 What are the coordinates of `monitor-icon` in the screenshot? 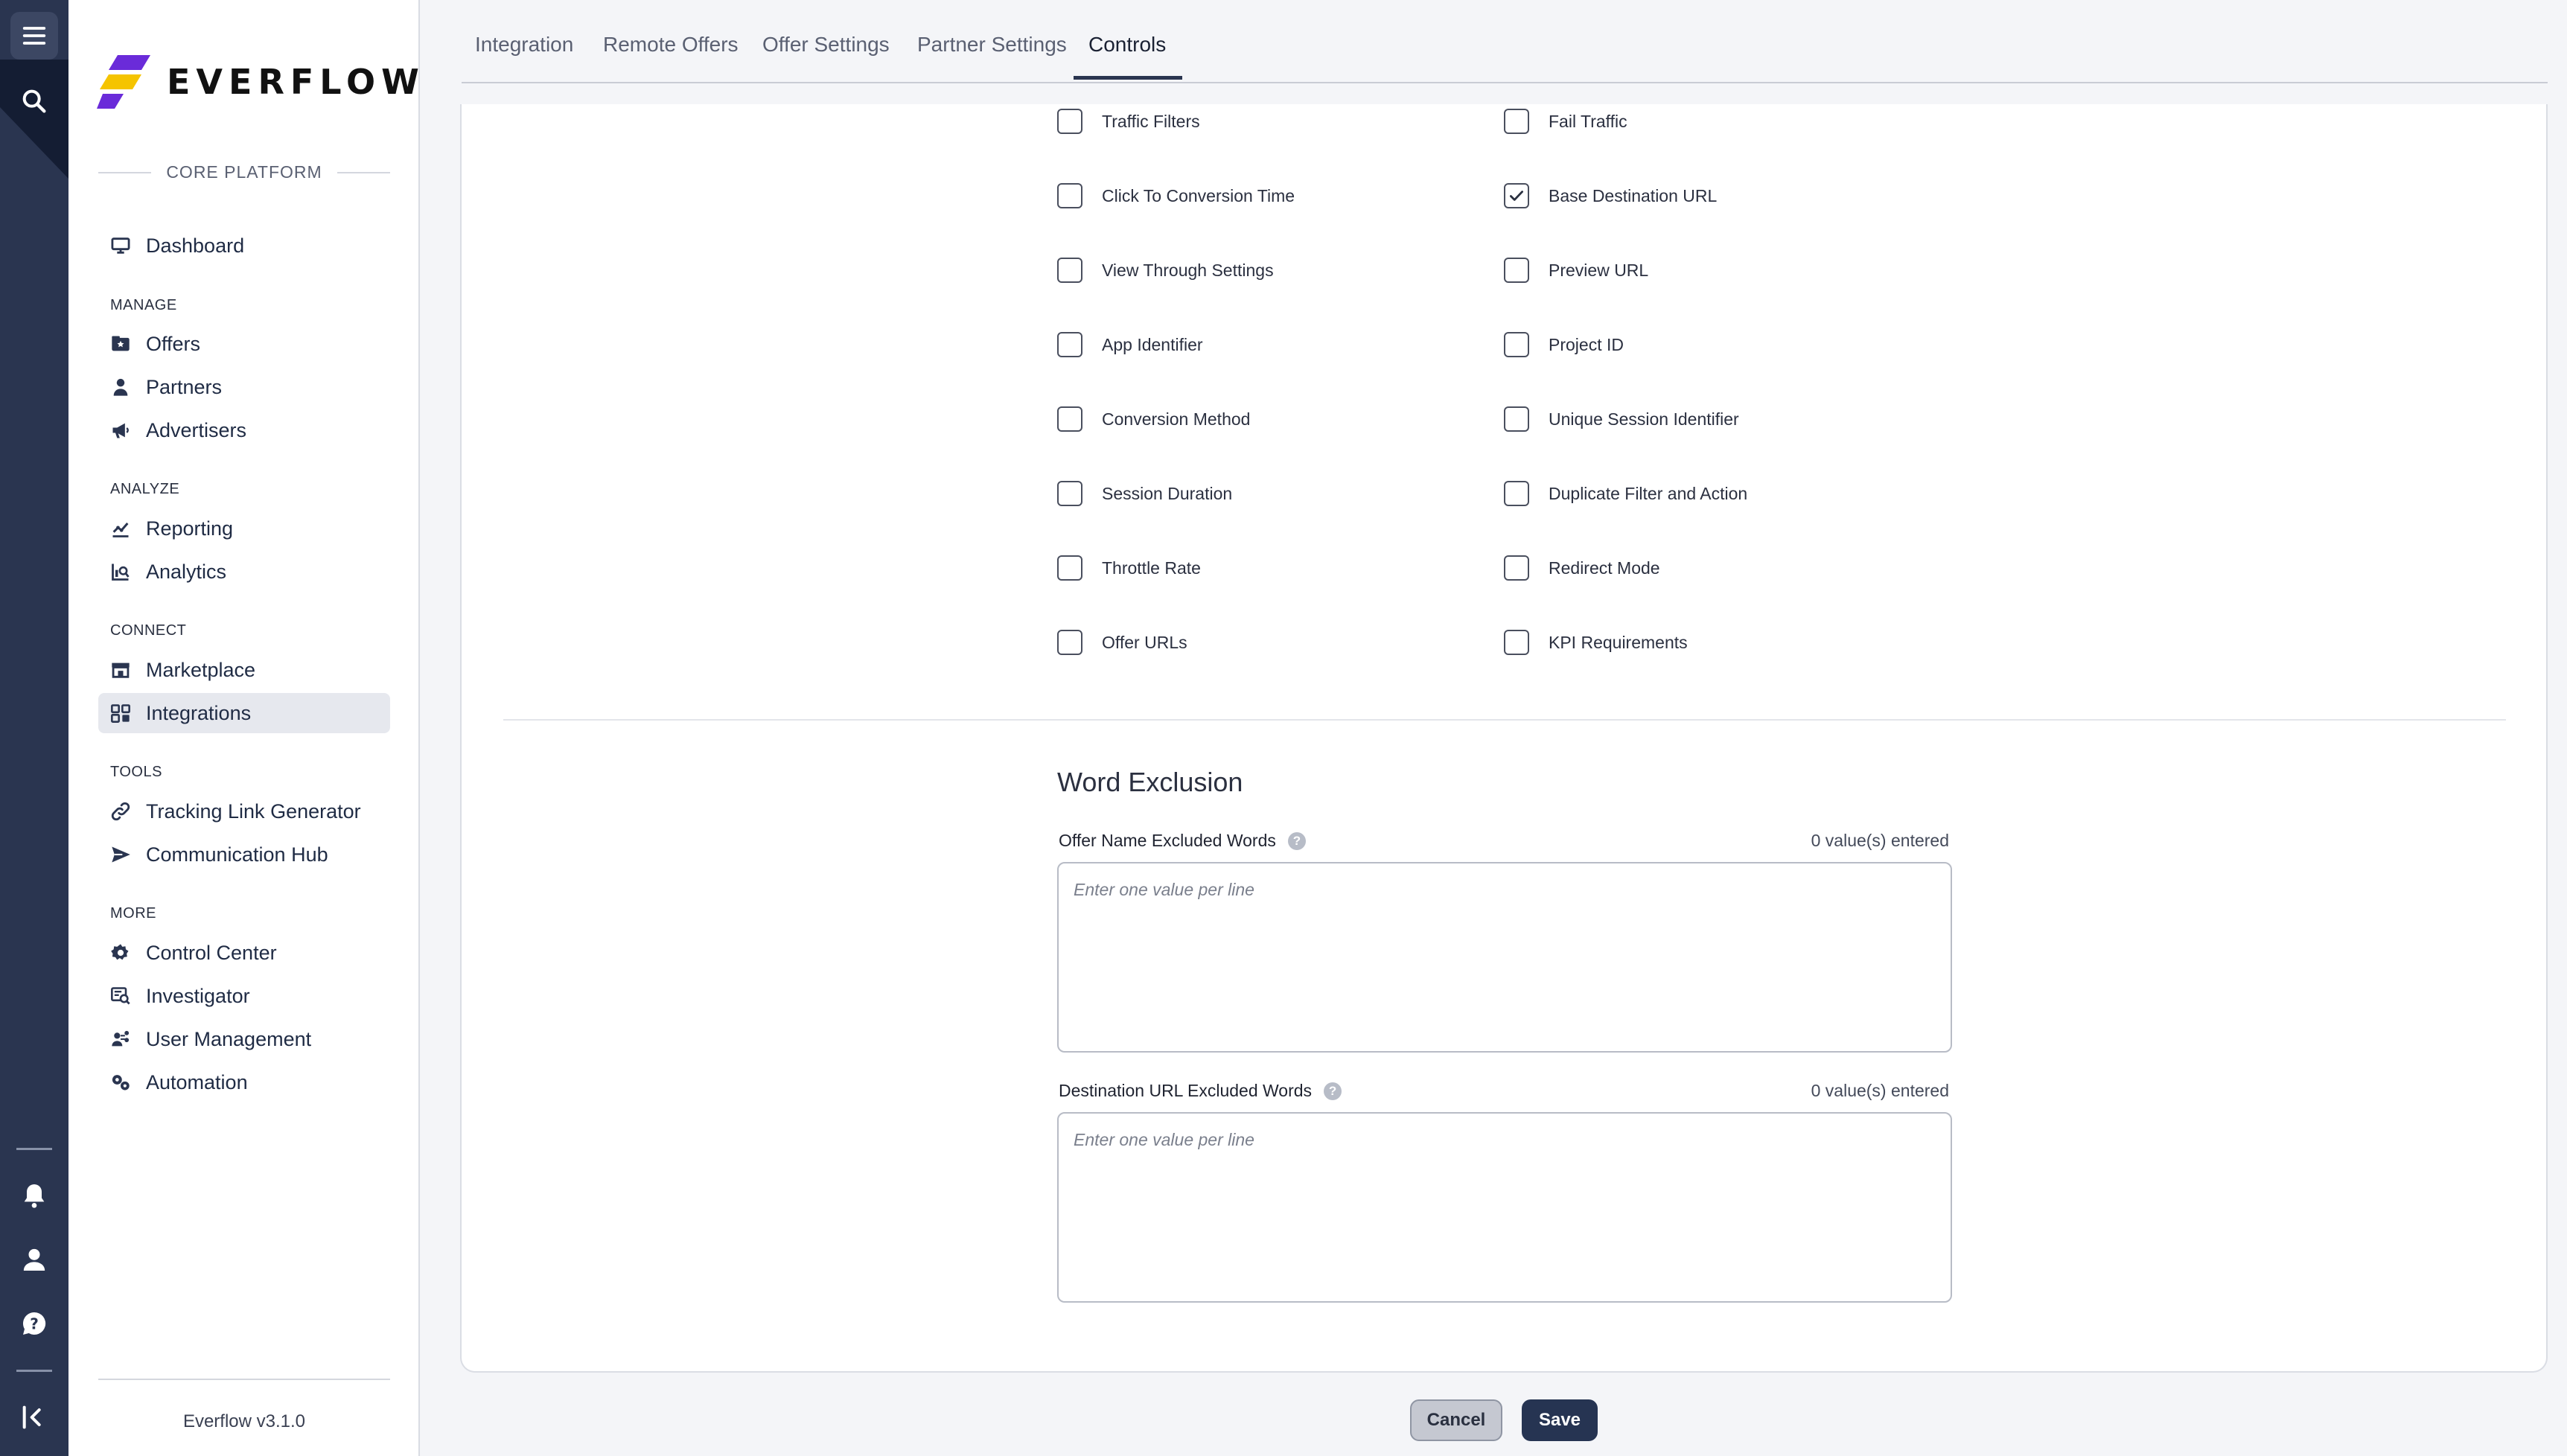 It's located at (120, 245).